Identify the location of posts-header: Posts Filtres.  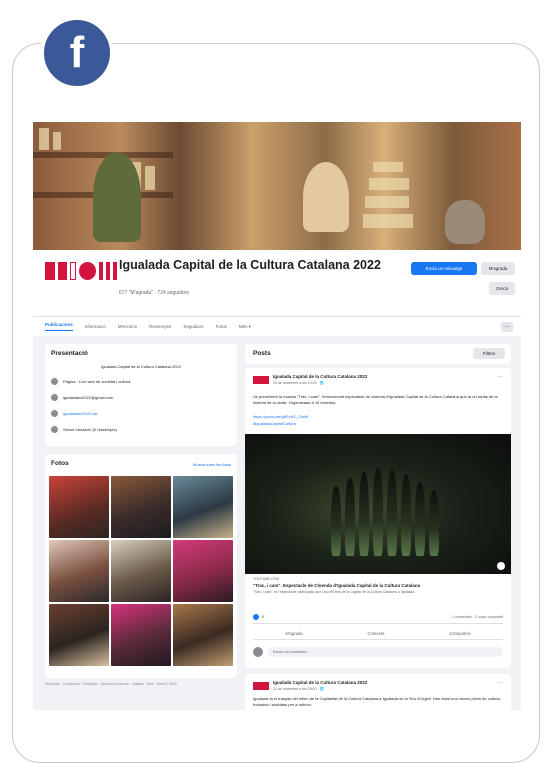
(378, 354).